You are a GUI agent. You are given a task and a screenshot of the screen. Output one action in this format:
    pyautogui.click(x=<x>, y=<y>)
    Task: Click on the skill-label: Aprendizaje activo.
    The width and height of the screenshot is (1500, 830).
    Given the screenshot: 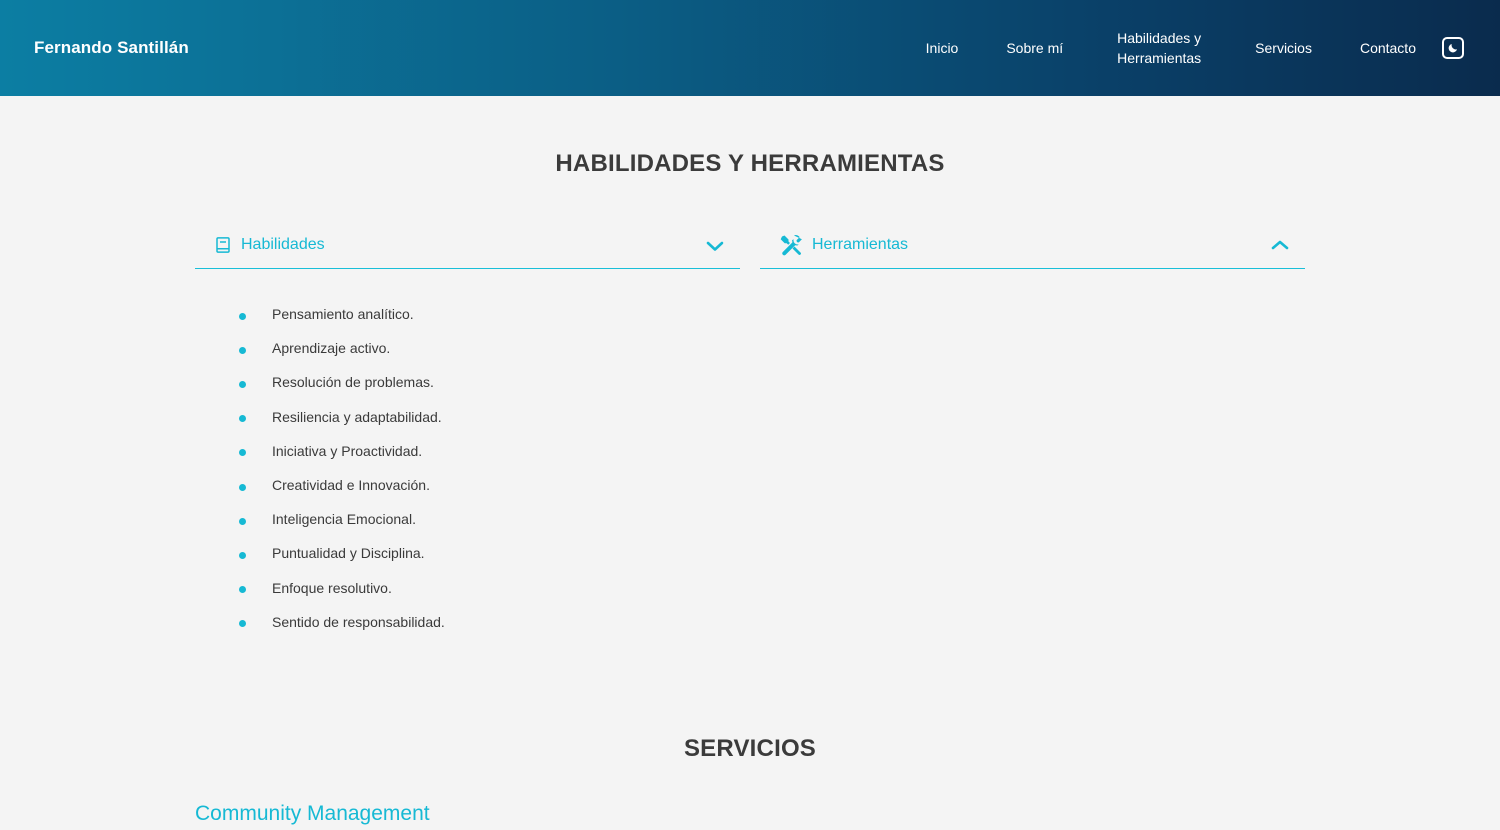 What is the action you would take?
    pyautogui.click(x=331, y=348)
    